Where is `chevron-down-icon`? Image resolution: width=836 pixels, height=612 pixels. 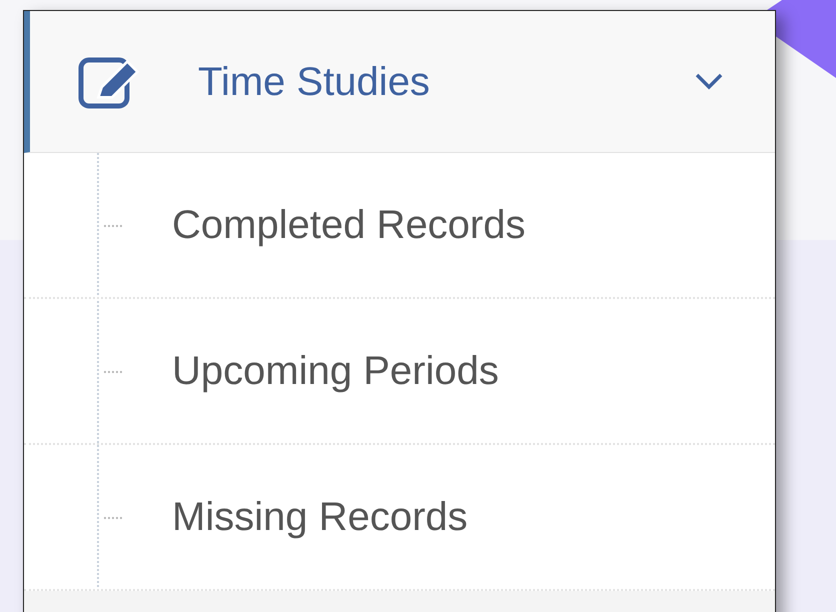 chevron-down-icon is located at coordinates (709, 81).